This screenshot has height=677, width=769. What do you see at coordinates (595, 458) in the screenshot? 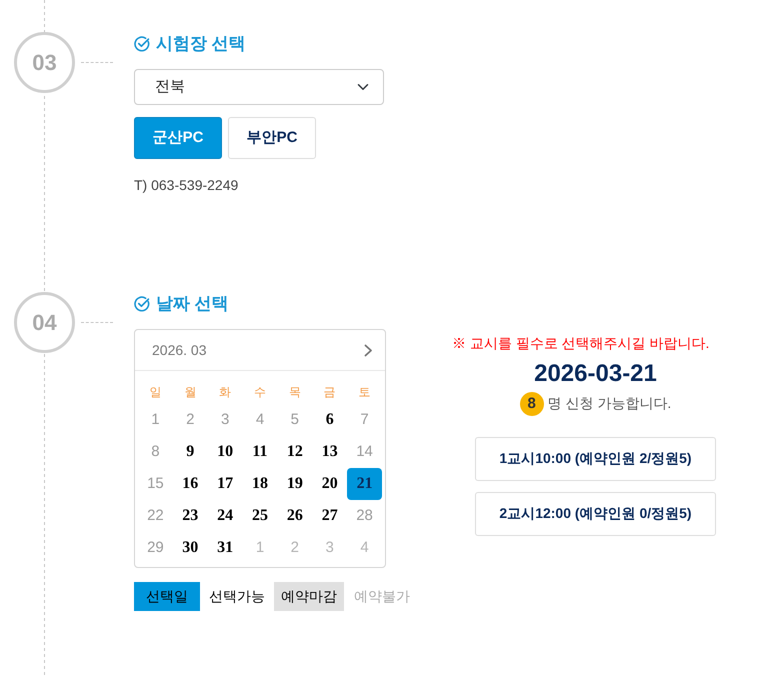
I see `time-slot-button: 1교시10:00 (예약인원 2/정원5)` at bounding box center [595, 458].